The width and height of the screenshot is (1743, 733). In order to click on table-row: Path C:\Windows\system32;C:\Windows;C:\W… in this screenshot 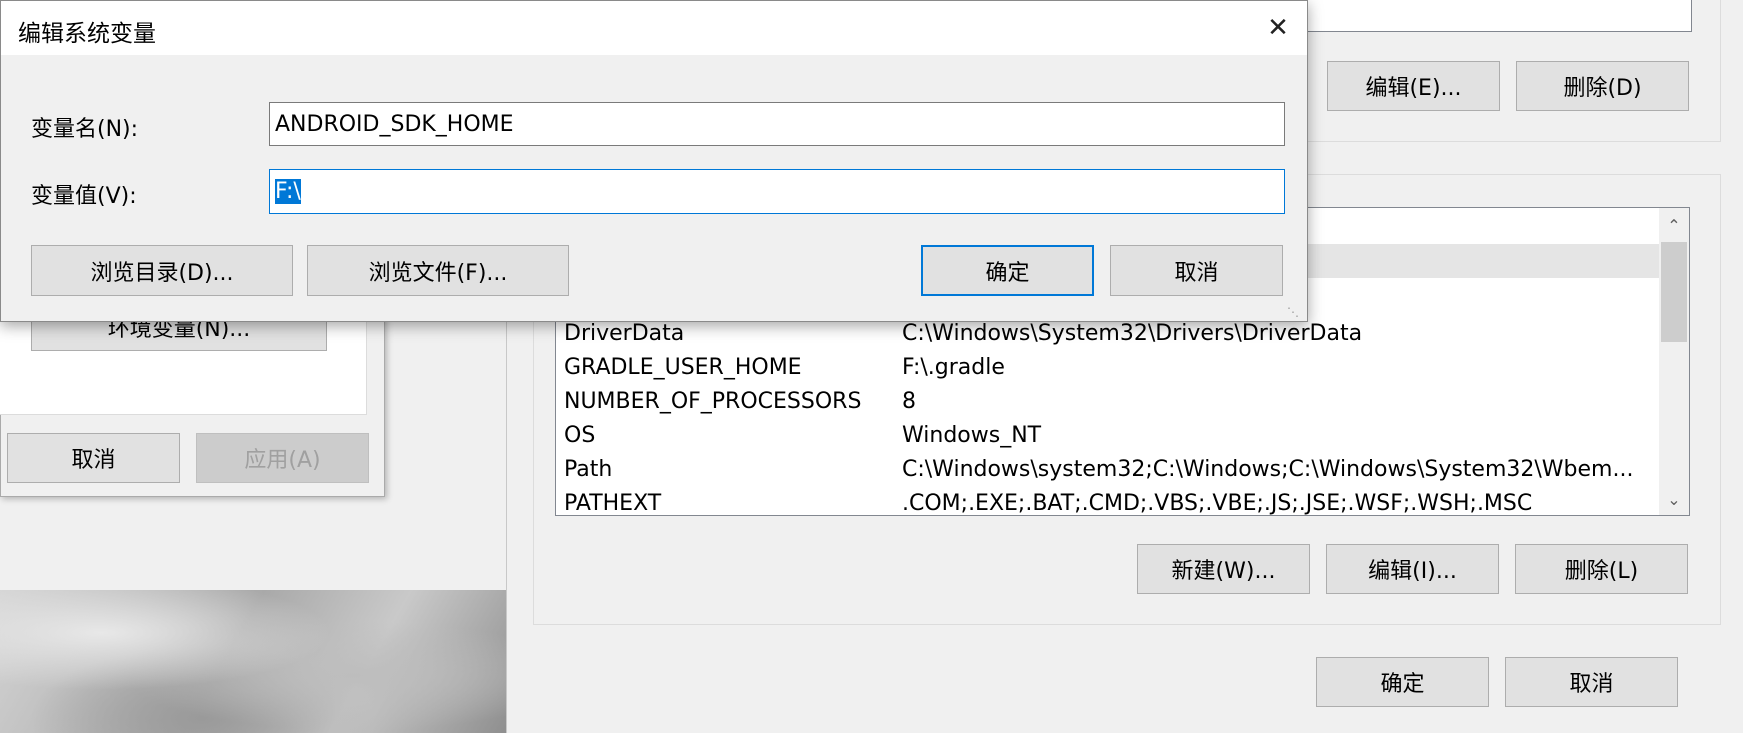, I will do `click(1108, 469)`.